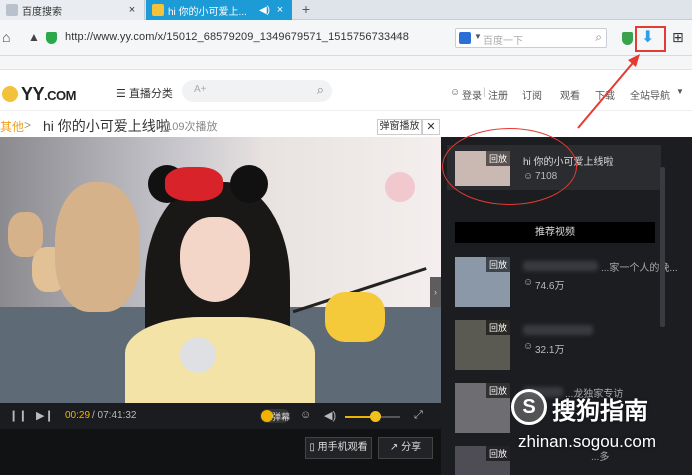 This screenshot has height=475, width=692. What do you see at coordinates (346, 124) in the screenshot?
I see `video-title-row: 其他 > hi 你的小可爱上线啦 7109次播放 弹窗播放 ✕` at bounding box center [346, 124].